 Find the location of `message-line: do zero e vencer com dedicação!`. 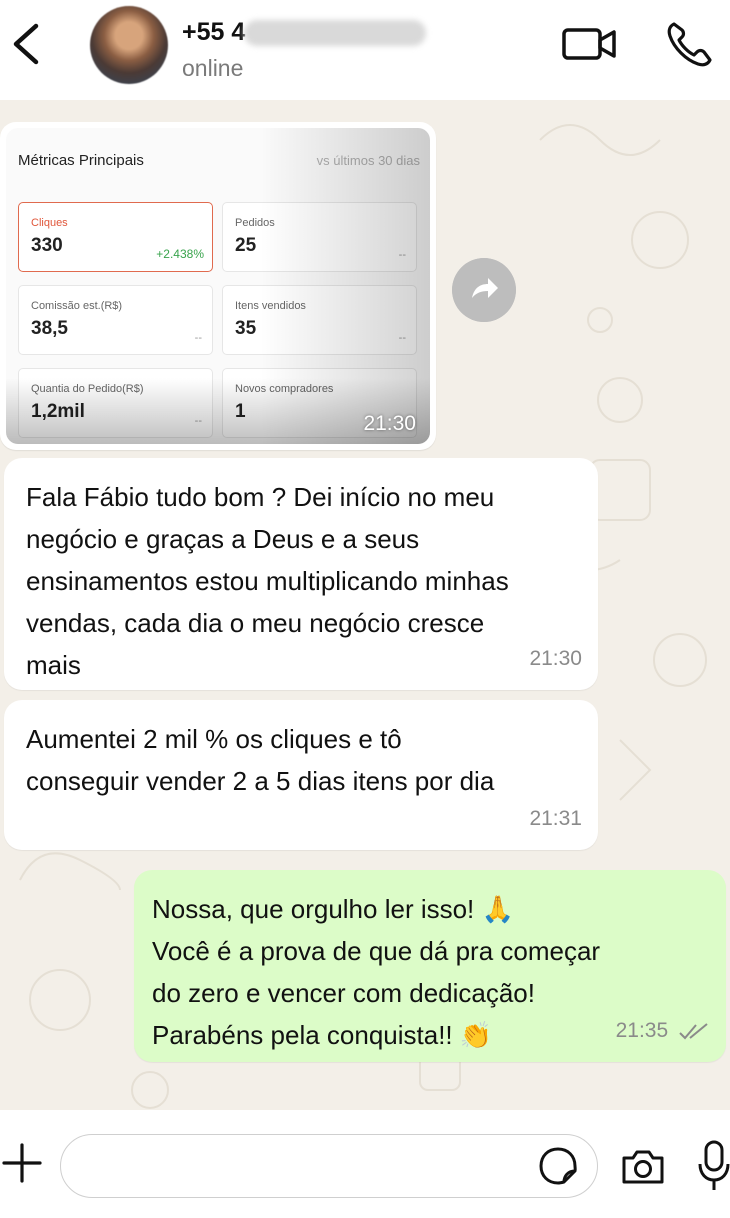

message-line: do zero e vencer com dedicação! is located at coordinates (343, 993).